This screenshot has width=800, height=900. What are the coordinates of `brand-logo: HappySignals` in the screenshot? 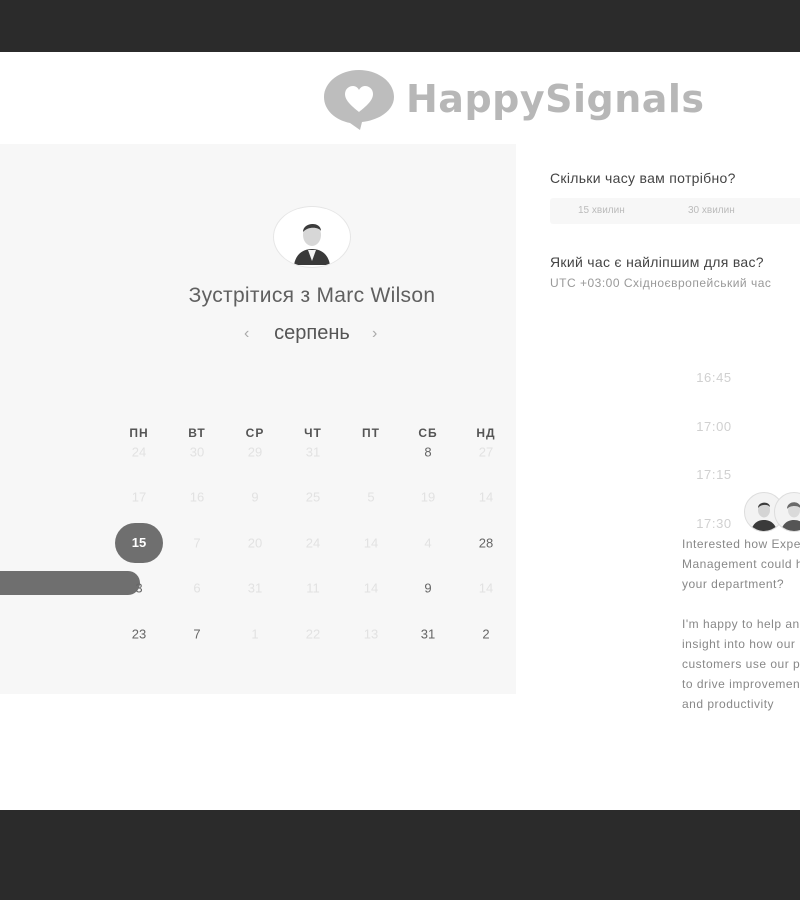 It's located at (513, 99).